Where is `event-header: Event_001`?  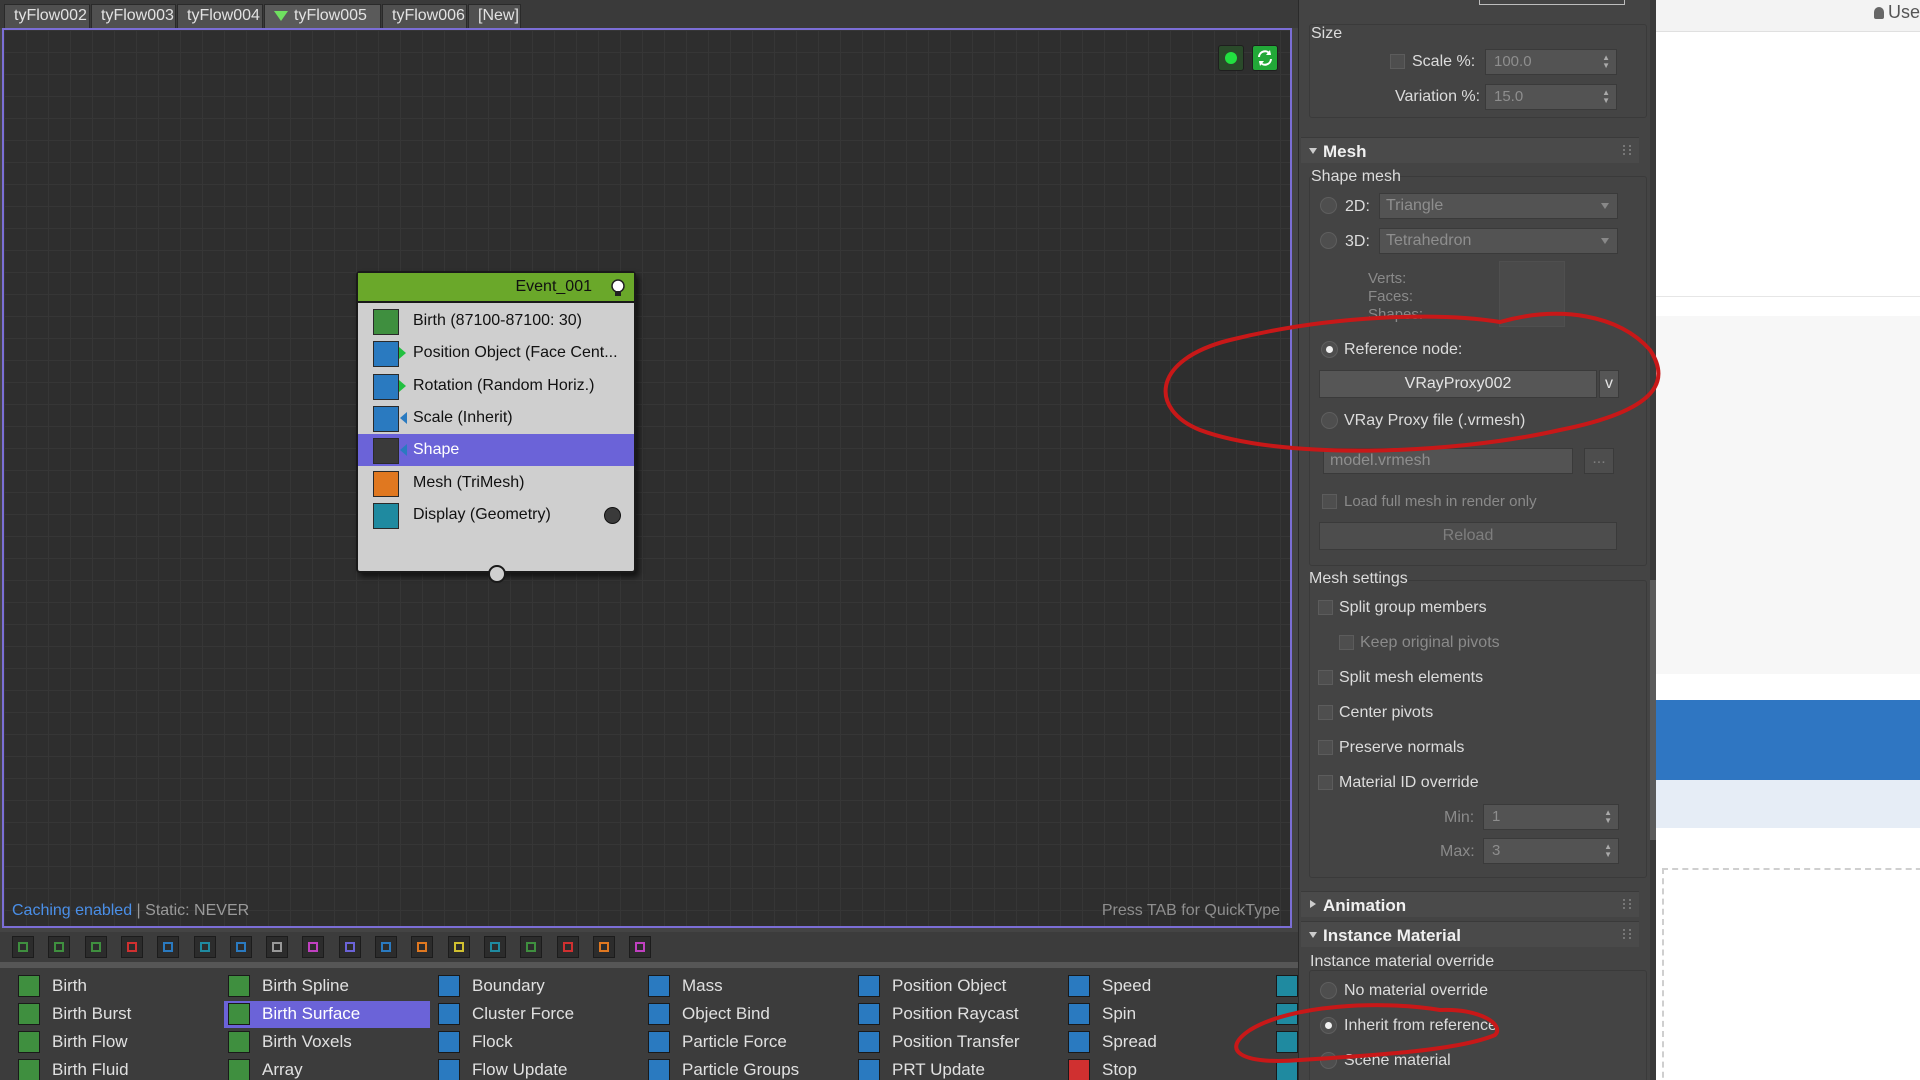 event-header: Event_001 is located at coordinates (496, 288).